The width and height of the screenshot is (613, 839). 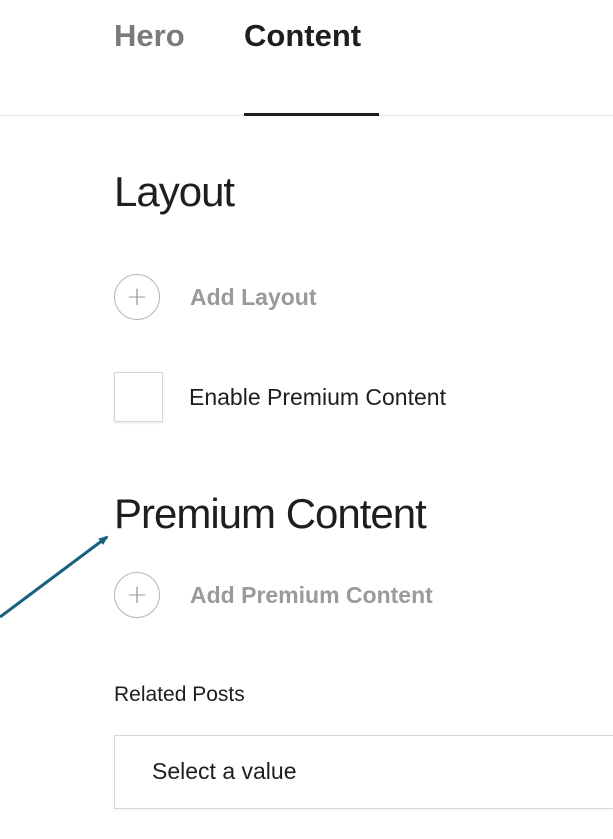 I want to click on related-posts-select: Select a value, so click(x=363, y=772).